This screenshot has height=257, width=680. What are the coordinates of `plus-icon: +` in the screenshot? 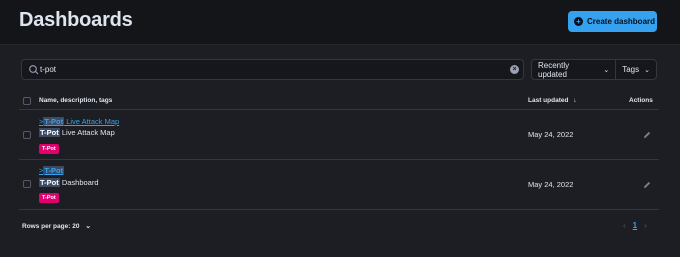 It's located at (578, 21).